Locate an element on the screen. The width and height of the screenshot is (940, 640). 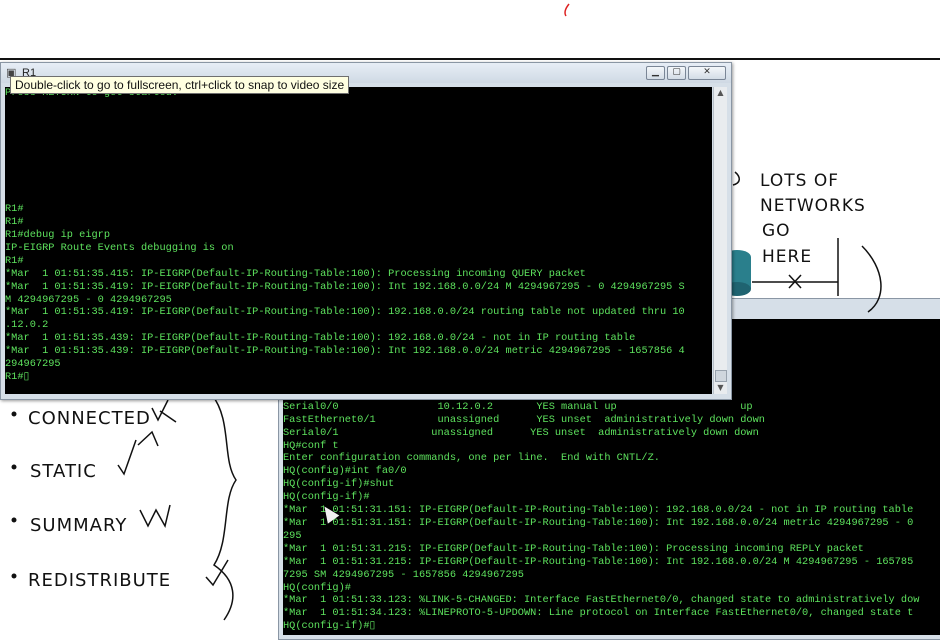
maximize-button: ▢ is located at coordinates (676, 73).